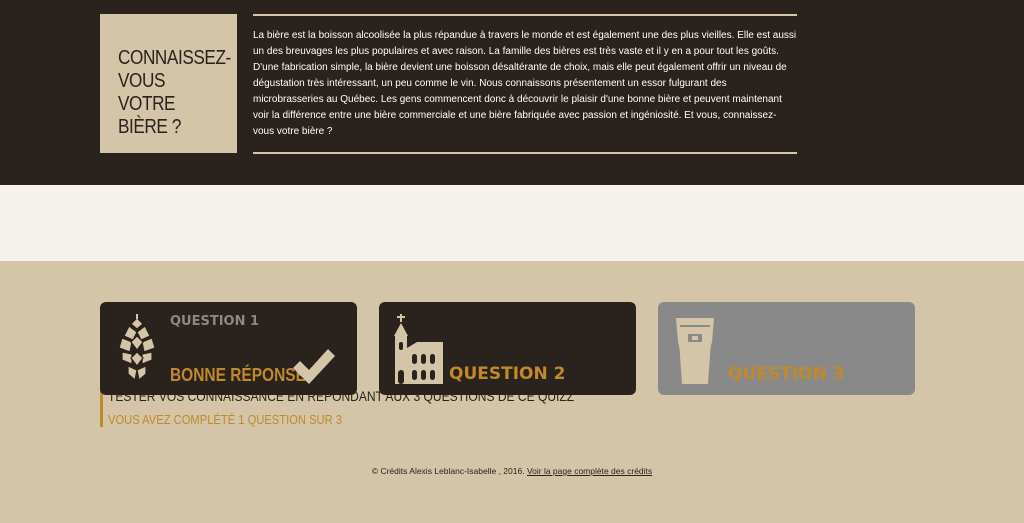 The width and height of the screenshot is (1024, 523). What do you see at coordinates (228, 348) in the screenshot?
I see `question-1-card: QUESTION 1 BONNE RÉPONSE` at bounding box center [228, 348].